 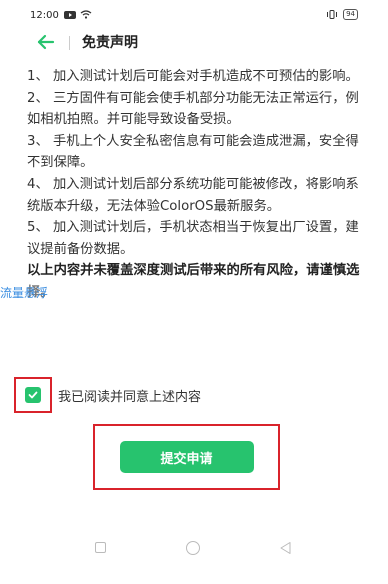 I want to click on submit-button: 提交申请, so click(x=186, y=457).